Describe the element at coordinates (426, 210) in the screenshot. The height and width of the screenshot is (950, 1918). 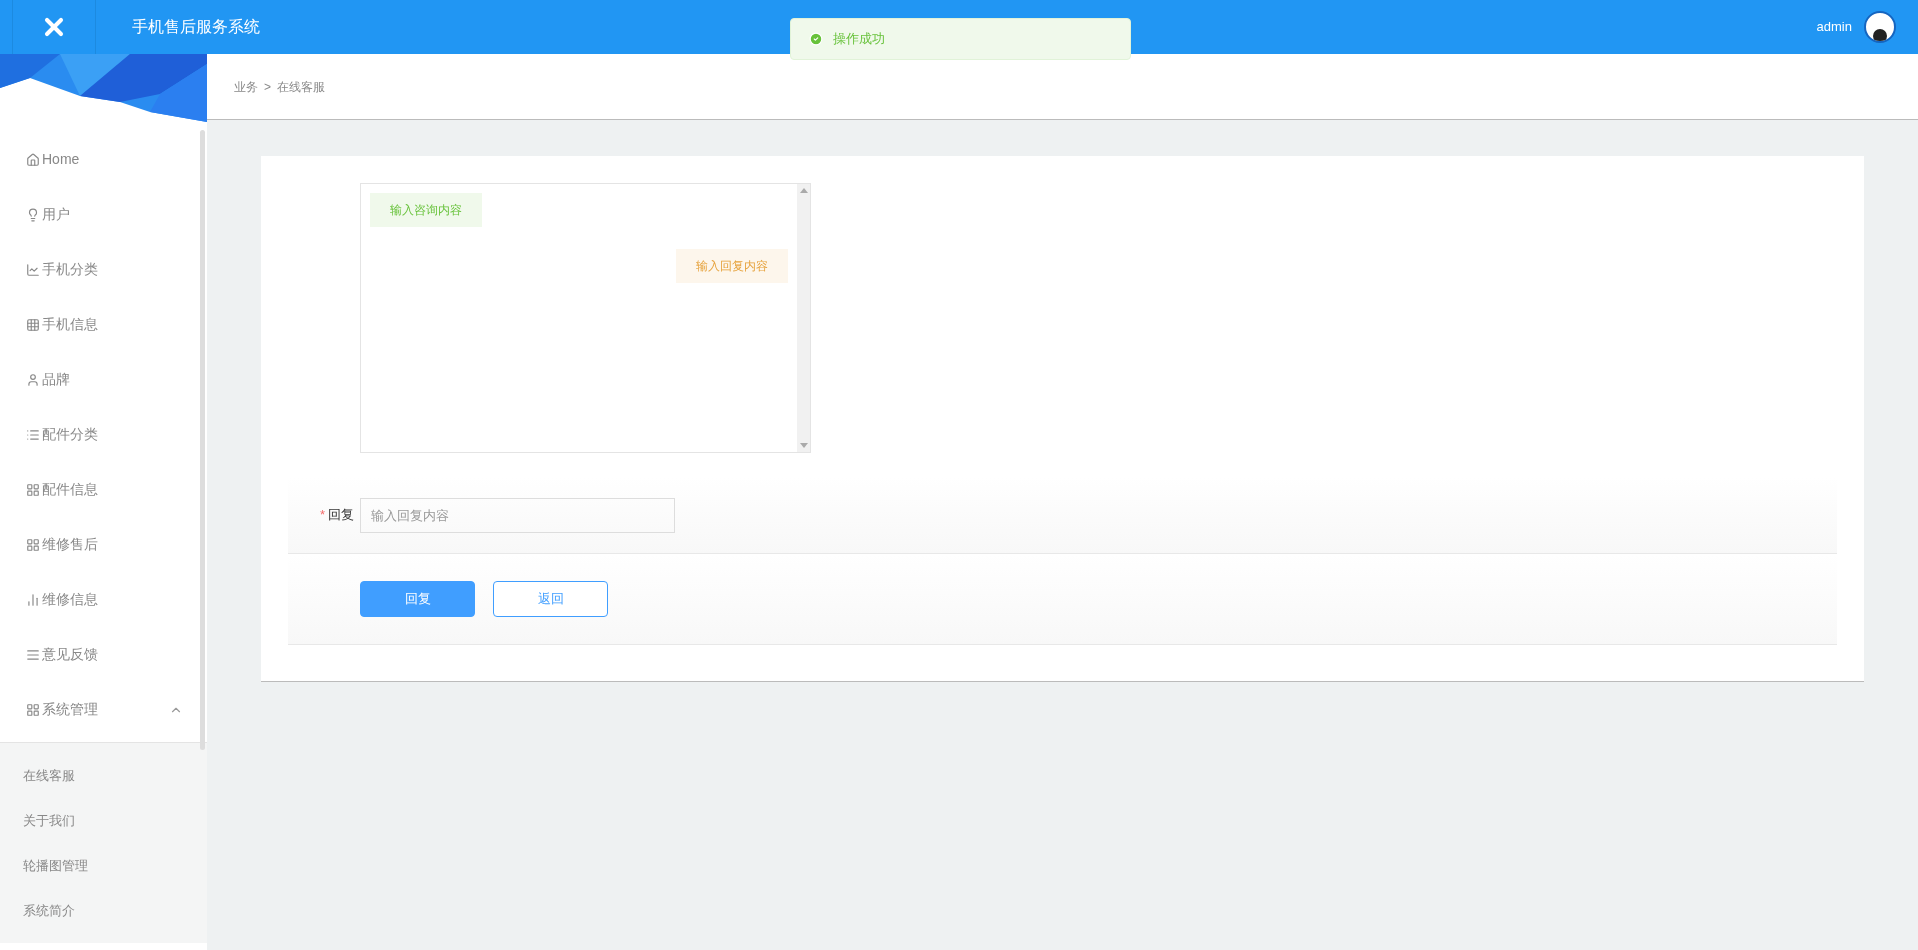
I see `chat-message: 输入咨询内容` at that location.